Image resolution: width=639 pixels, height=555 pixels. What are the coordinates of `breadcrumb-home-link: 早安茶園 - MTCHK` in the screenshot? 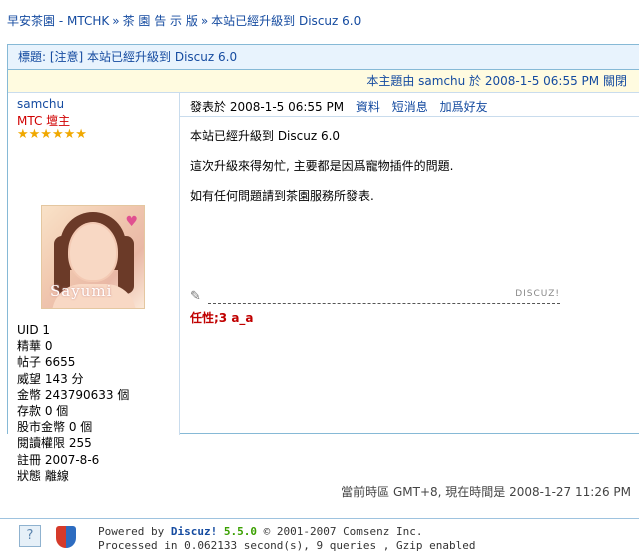 It's located at (58, 21).